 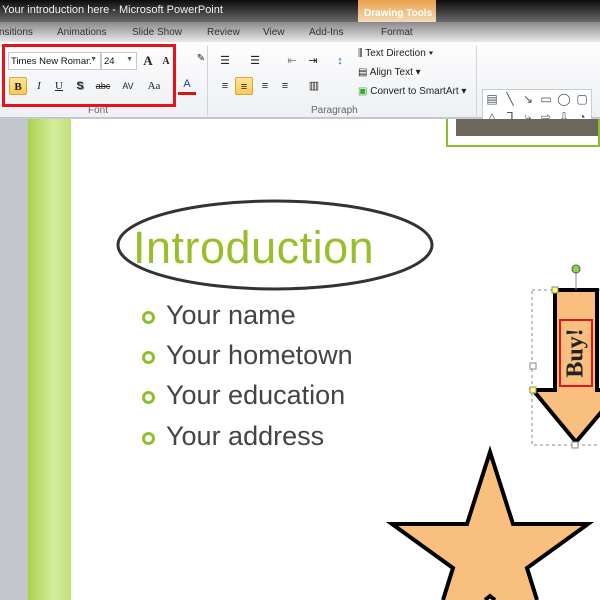 I want to click on star-shape, so click(x=490, y=522).